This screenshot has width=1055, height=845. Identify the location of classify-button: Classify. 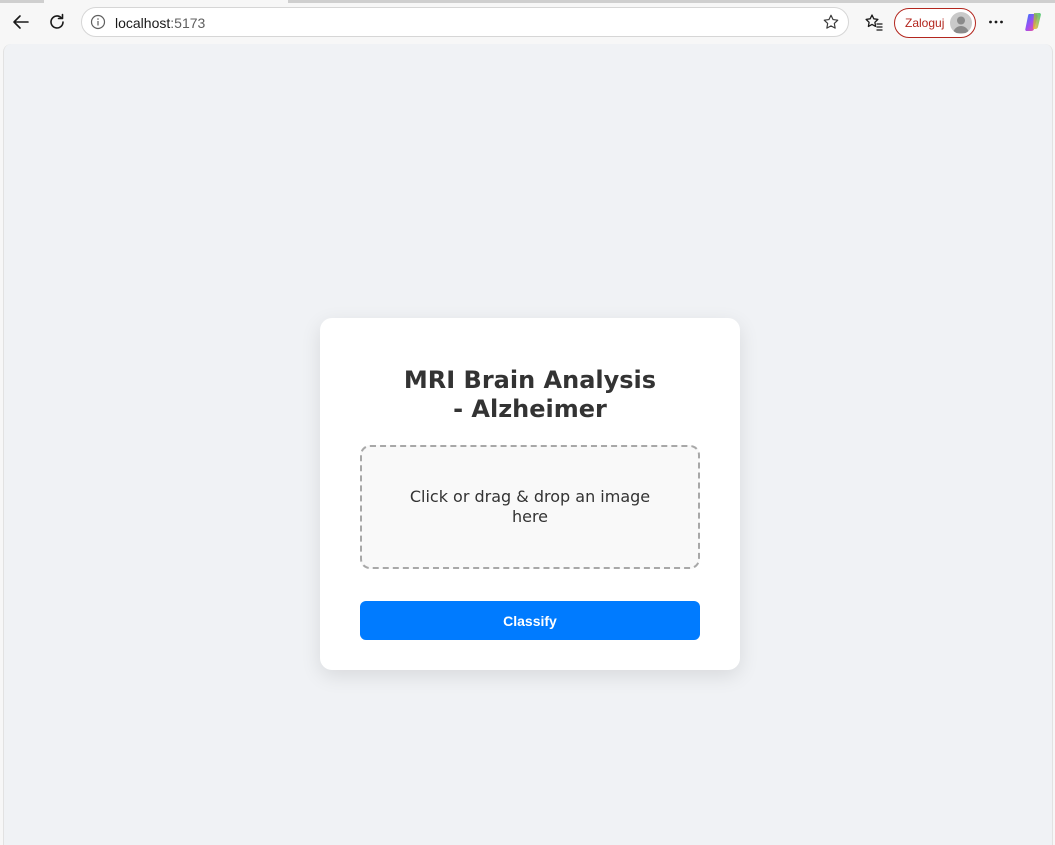
(530, 620).